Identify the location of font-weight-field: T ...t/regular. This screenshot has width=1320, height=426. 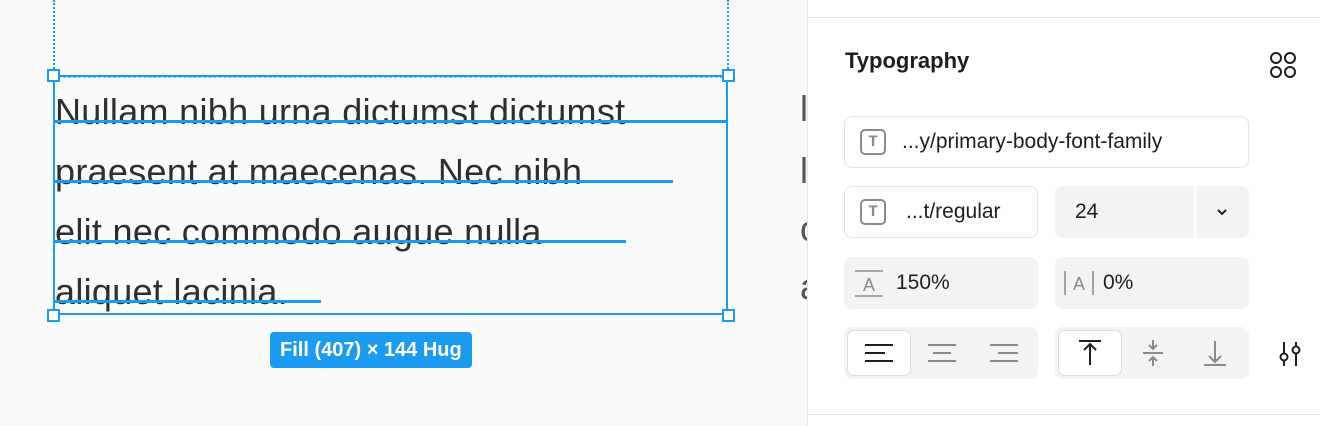
(941, 212).